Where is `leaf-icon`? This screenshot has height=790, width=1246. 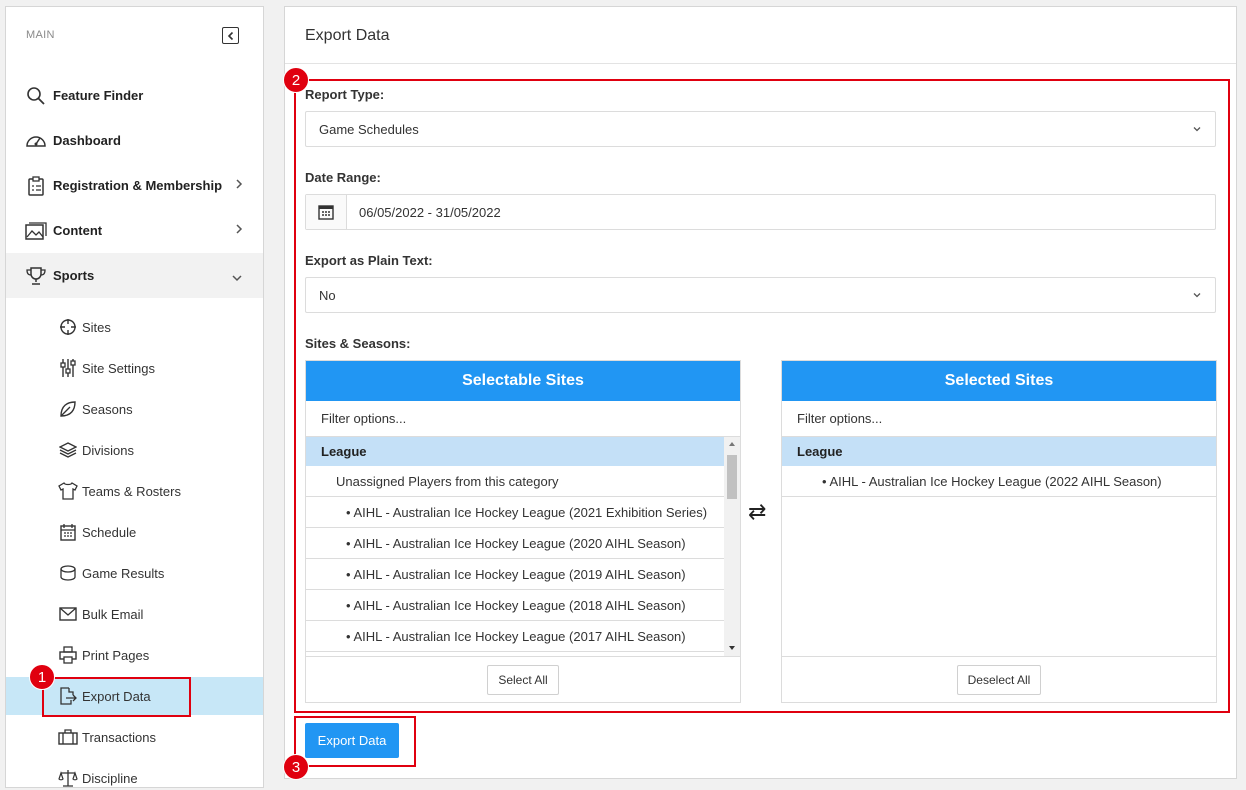 leaf-icon is located at coordinates (68, 409).